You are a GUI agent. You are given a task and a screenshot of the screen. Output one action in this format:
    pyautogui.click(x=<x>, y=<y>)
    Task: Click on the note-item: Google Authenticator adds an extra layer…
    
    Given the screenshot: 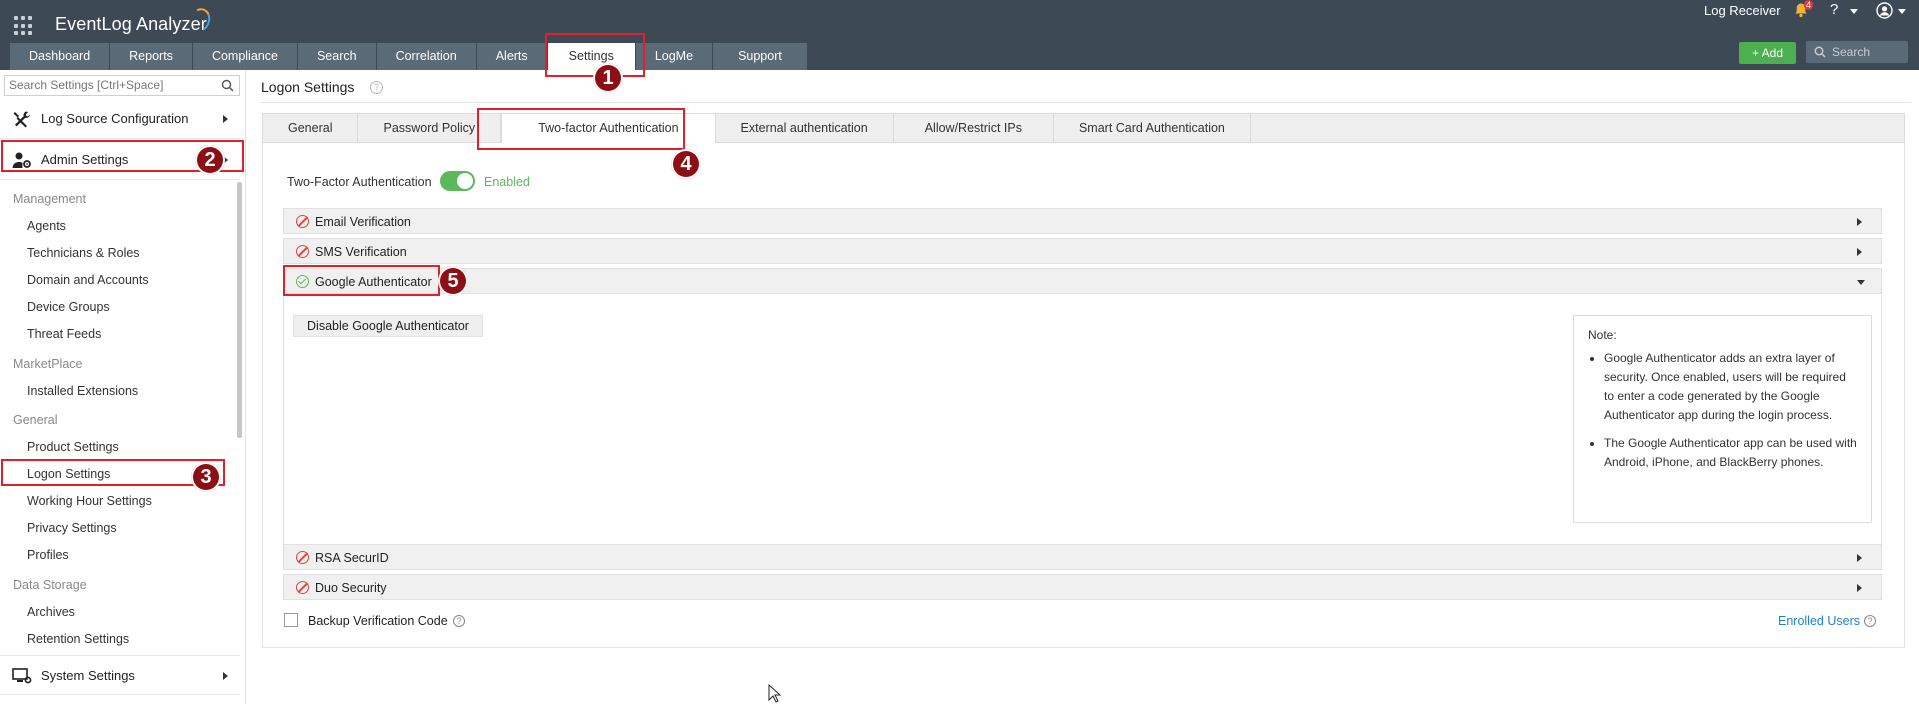 What is the action you would take?
    pyautogui.click(x=1730, y=387)
    